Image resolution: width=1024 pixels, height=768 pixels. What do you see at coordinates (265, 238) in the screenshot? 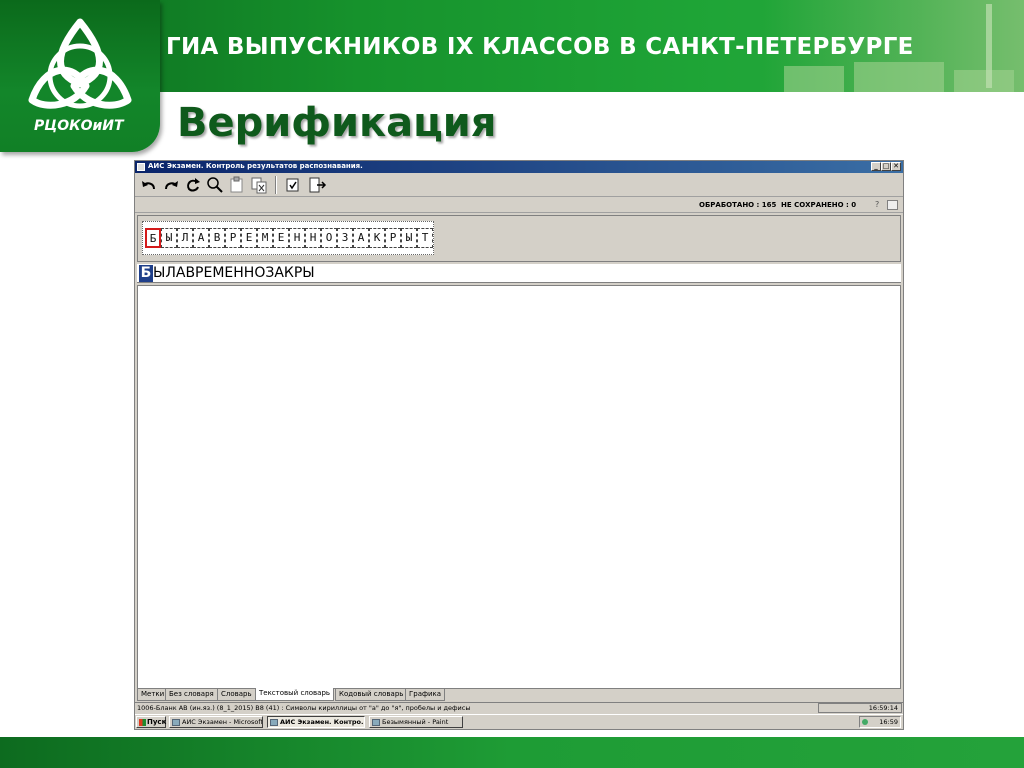
I see `char-cell: М` at bounding box center [265, 238].